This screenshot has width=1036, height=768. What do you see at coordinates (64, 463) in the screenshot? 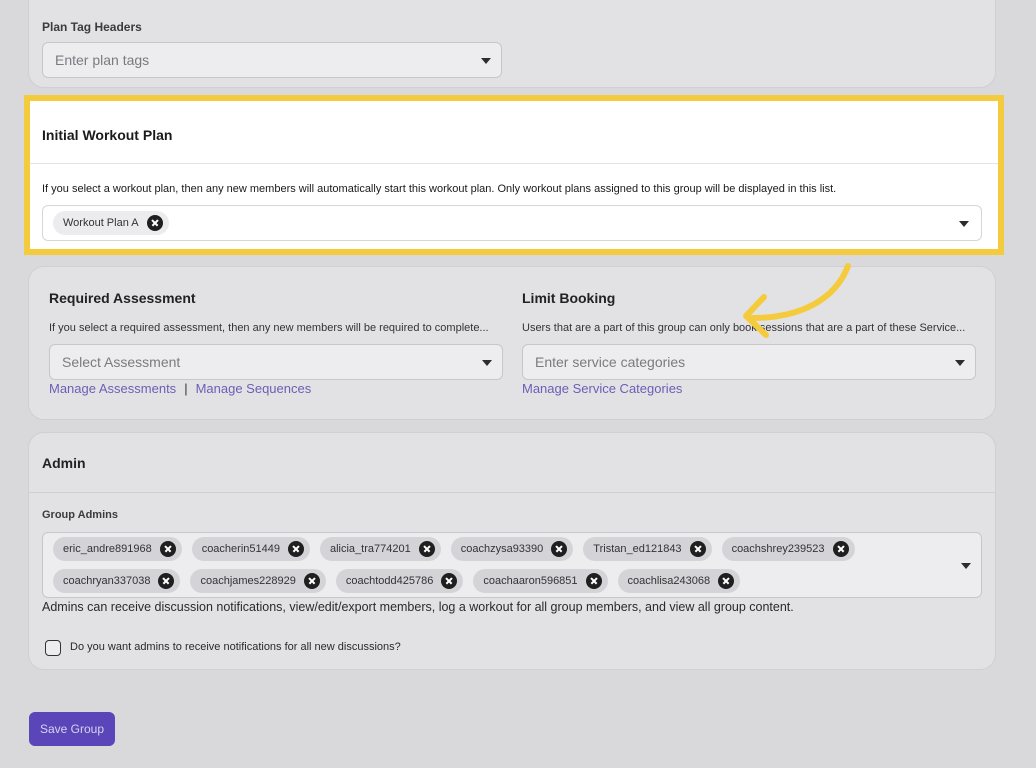
I see `admin-title: Admin` at bounding box center [64, 463].